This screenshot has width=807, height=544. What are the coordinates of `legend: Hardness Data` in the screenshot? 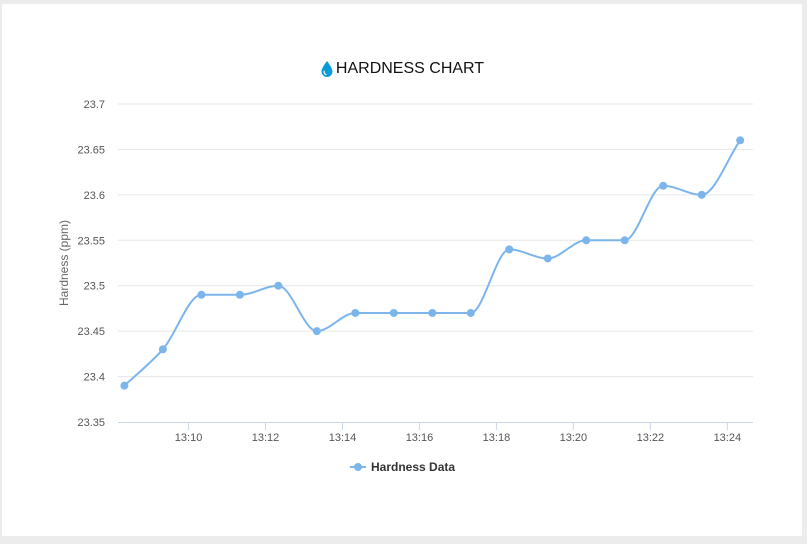 It's located at (402, 467).